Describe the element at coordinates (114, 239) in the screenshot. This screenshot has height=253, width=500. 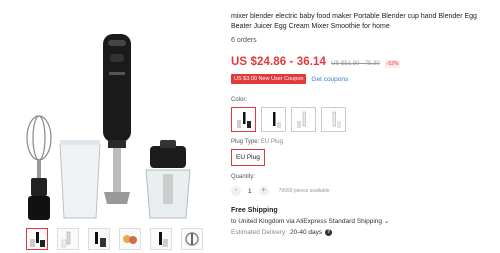
I see `thumbnail-strip` at that location.